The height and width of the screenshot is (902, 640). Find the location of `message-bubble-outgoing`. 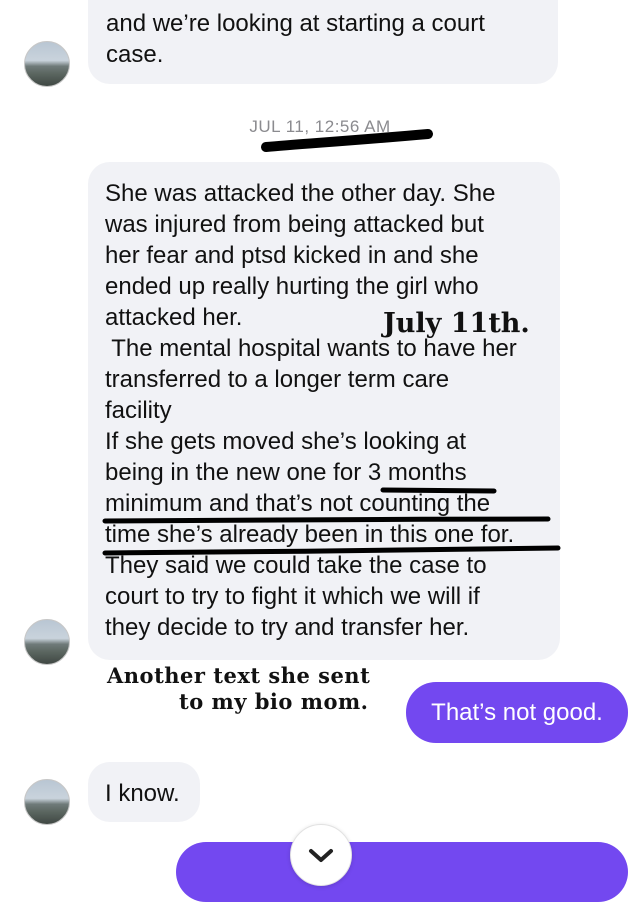

message-bubble-outgoing is located at coordinates (402, 872).